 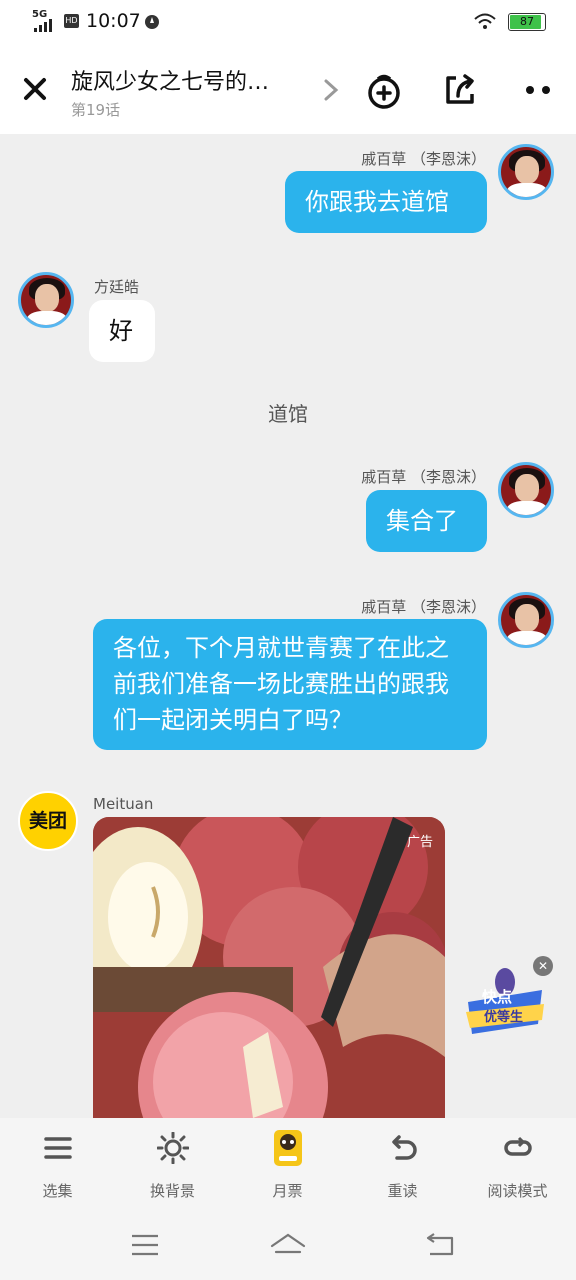 I want to click on toolbar-chapters: 选集, so click(x=57, y=1165).